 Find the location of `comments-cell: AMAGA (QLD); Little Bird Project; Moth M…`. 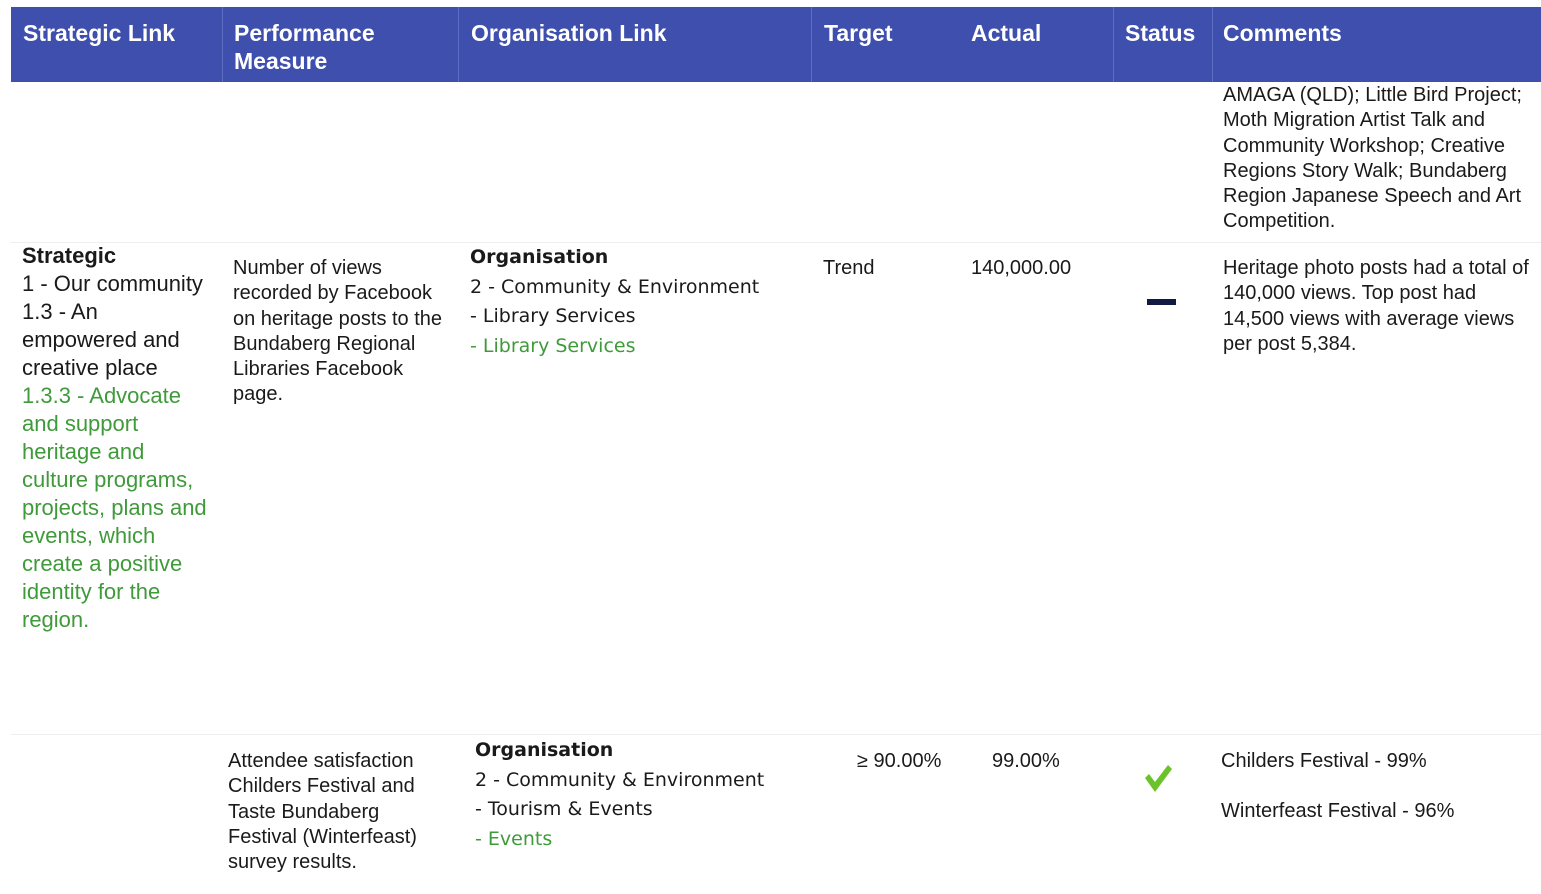

comments-cell: AMAGA (QLD); Little Bird Project; Moth M… is located at coordinates (1372, 158).